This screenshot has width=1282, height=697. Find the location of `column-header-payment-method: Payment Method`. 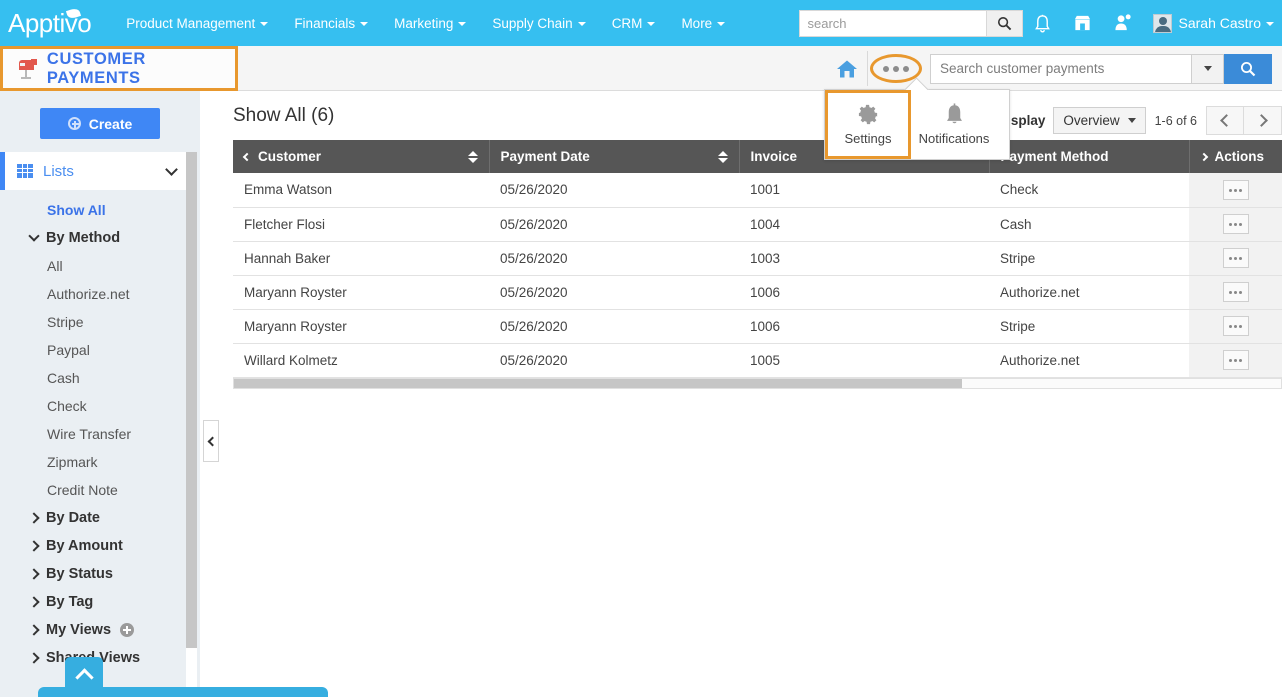

column-header-payment-method: Payment Method is located at coordinates (1089, 156).